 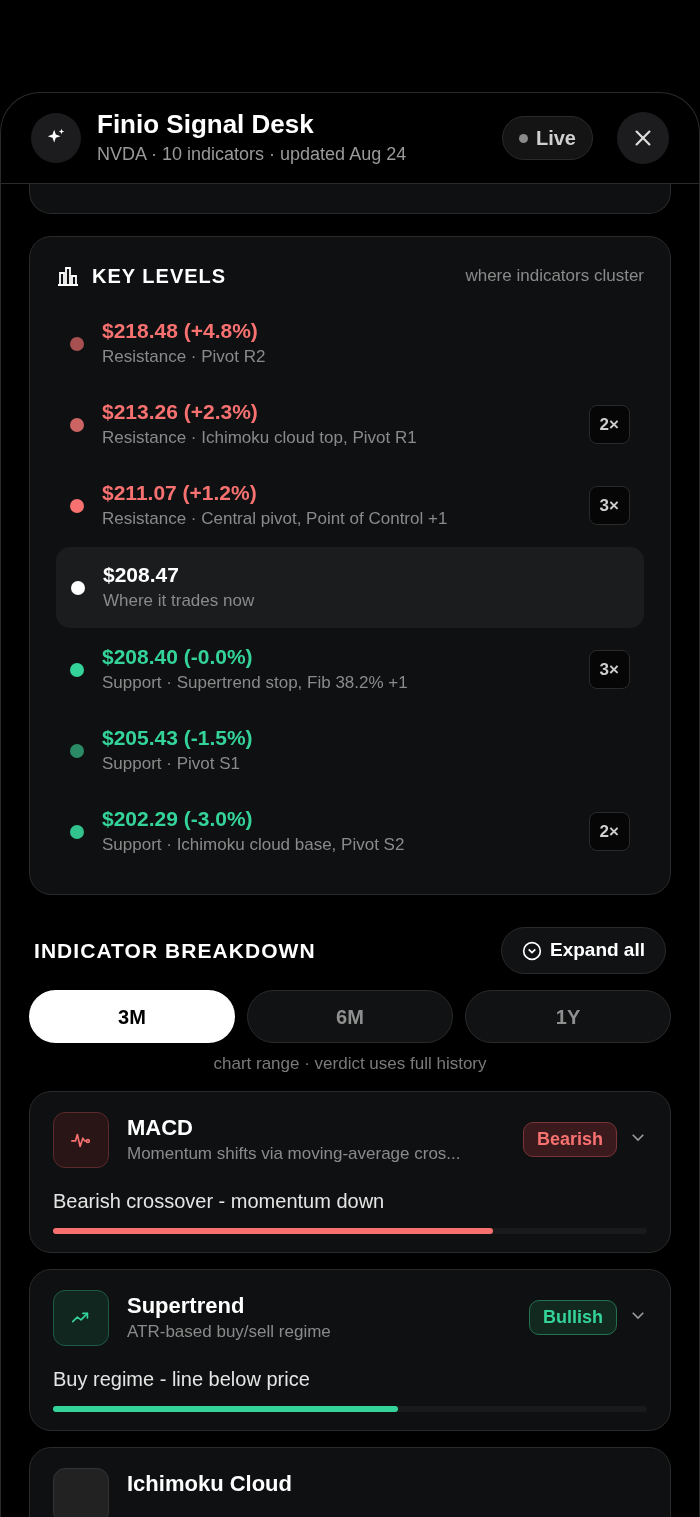 What do you see at coordinates (569, 1139) in the screenshot?
I see `verdict-badge: Bearish` at bounding box center [569, 1139].